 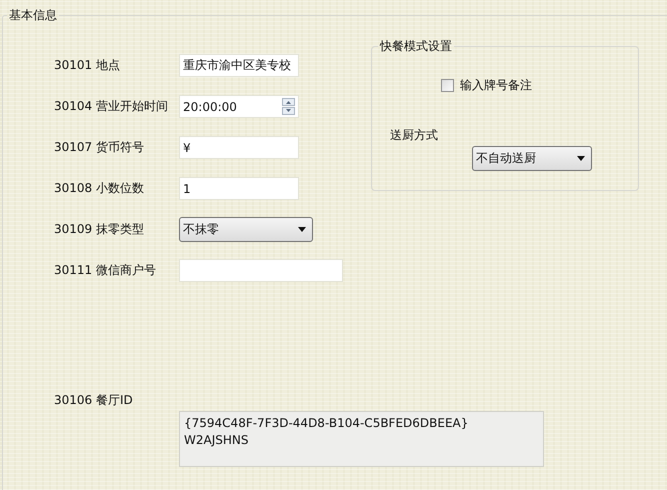 What do you see at coordinates (239, 106) in the screenshot?
I see `time-field: 20:00:00` at bounding box center [239, 106].